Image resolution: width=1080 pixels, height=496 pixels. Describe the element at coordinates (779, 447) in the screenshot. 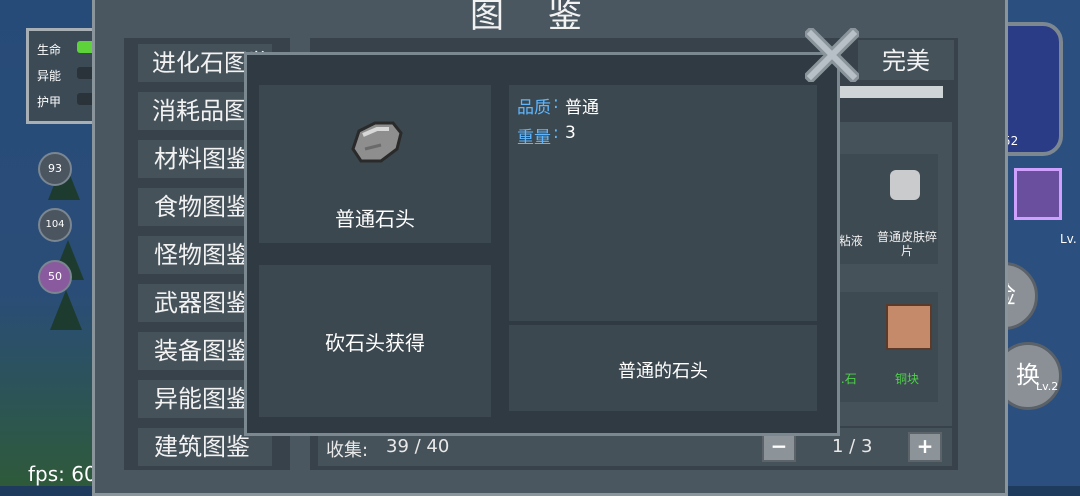

I see `prev-page-button: −` at that location.